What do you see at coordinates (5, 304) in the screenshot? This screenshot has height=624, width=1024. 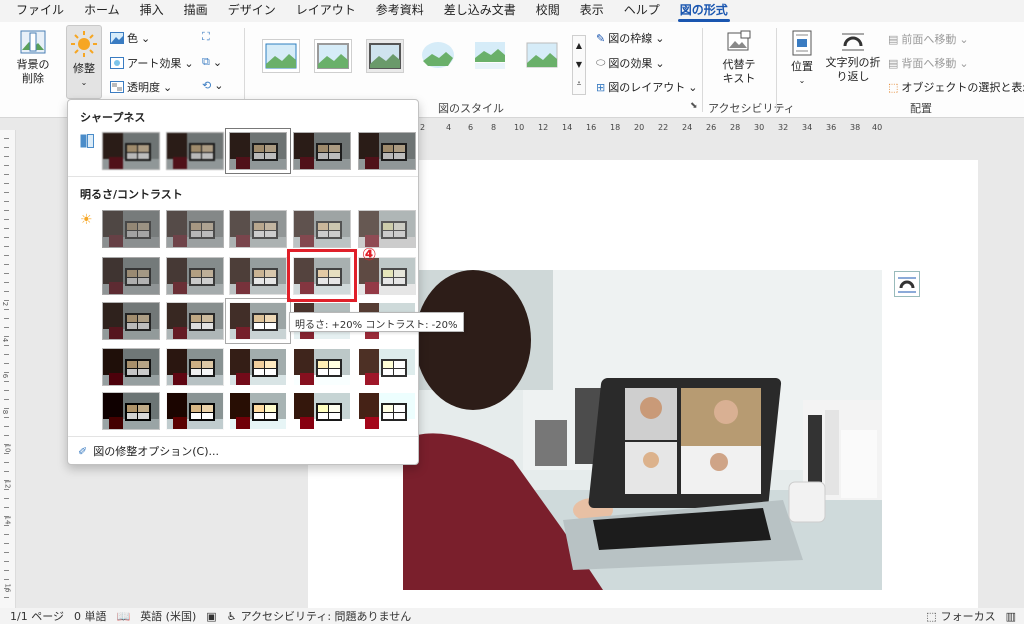 I see `vruler-number: 2` at bounding box center [5, 304].